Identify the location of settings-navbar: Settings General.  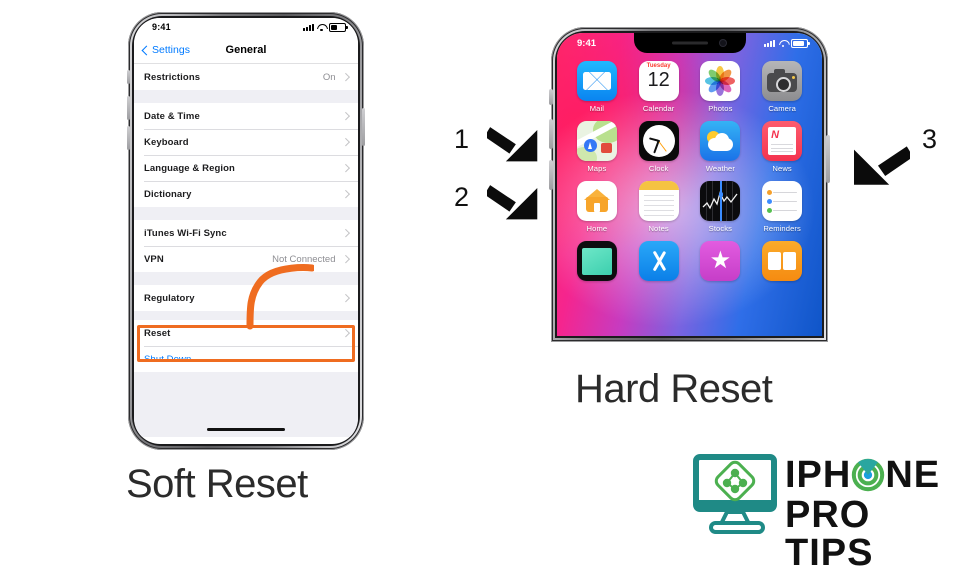
(246, 51).